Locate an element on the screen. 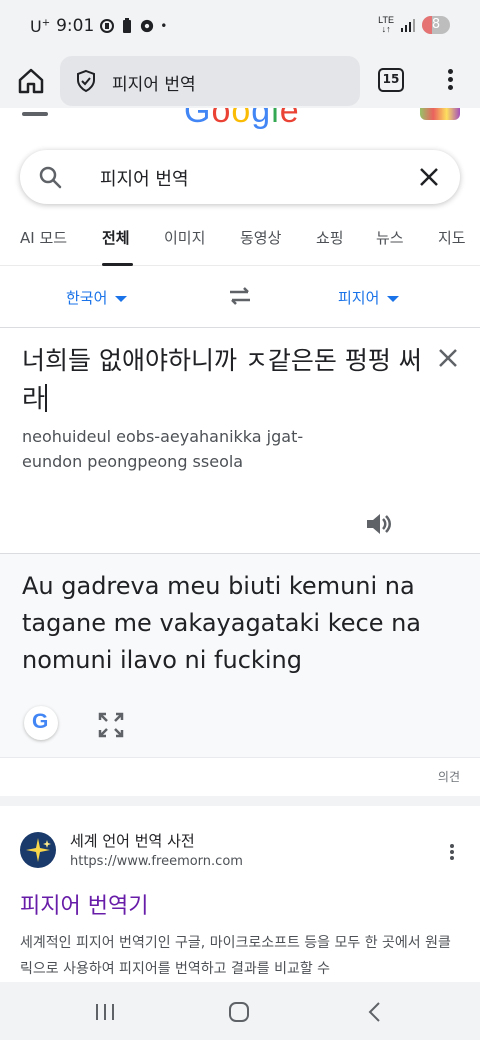 This screenshot has height=1040, width=480. recent-apps-icon is located at coordinates (105, 1012).